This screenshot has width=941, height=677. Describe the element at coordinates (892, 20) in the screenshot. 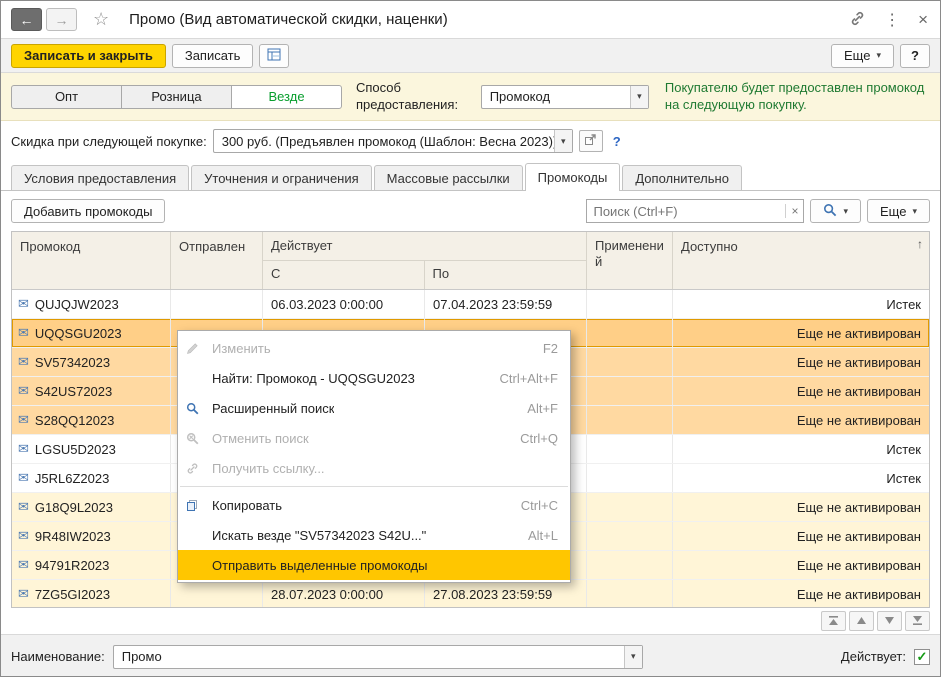

I see `kebab-menu-icon: ⋮` at that location.